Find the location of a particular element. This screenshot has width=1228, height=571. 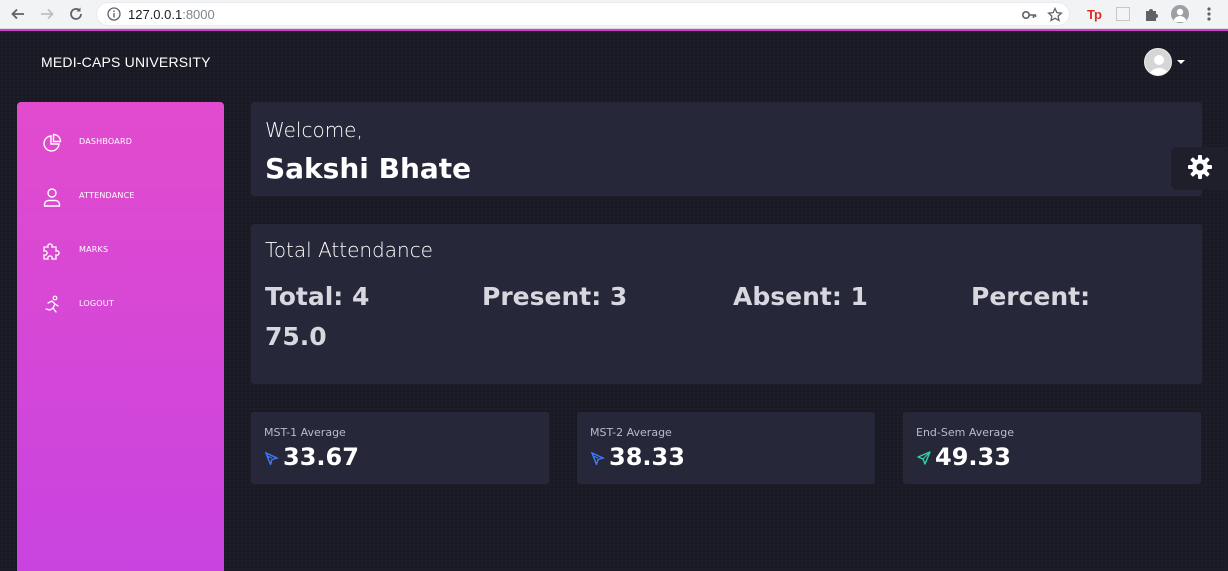

settings-button is located at coordinates (1199, 168).